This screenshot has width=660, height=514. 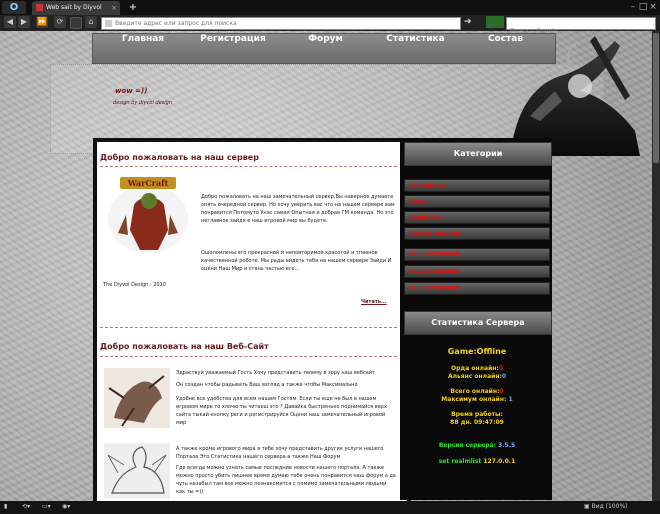 What do you see at coordinates (179, 157) in the screenshot?
I see `post-title: Добро пожаловать на наш сервер` at bounding box center [179, 157].